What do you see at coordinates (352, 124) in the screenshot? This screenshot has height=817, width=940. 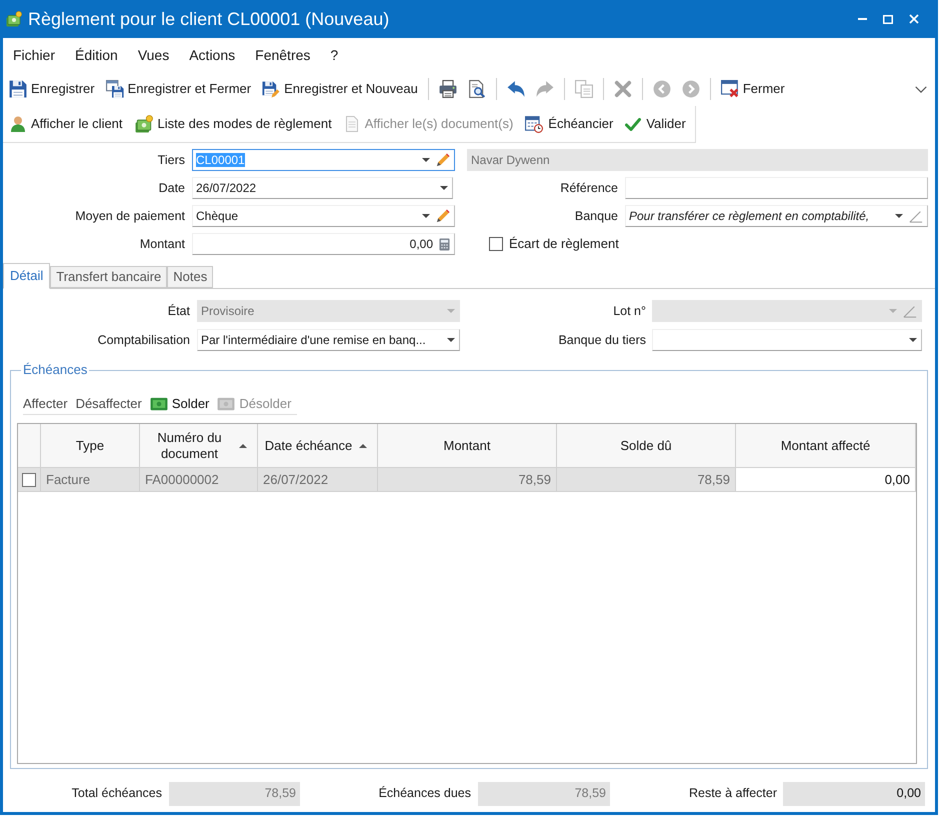 I see `document-icon` at bounding box center [352, 124].